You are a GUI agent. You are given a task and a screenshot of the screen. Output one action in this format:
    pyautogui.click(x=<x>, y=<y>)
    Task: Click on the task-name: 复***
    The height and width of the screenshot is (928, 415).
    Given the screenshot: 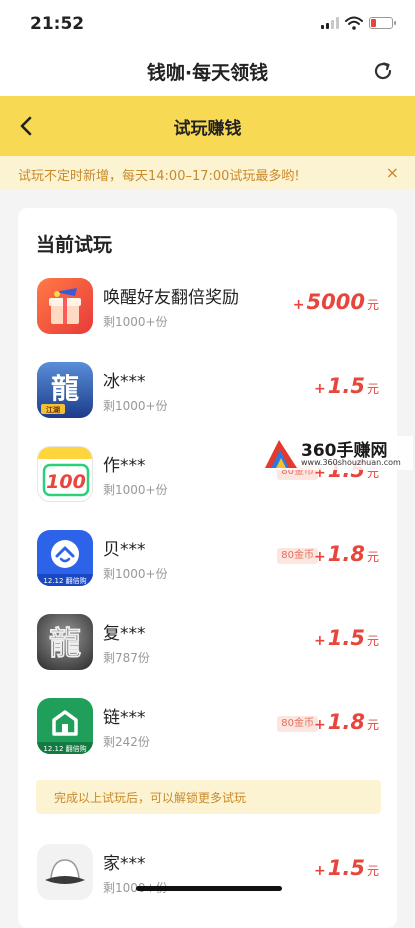 What is the action you would take?
    pyautogui.click(x=124, y=634)
    